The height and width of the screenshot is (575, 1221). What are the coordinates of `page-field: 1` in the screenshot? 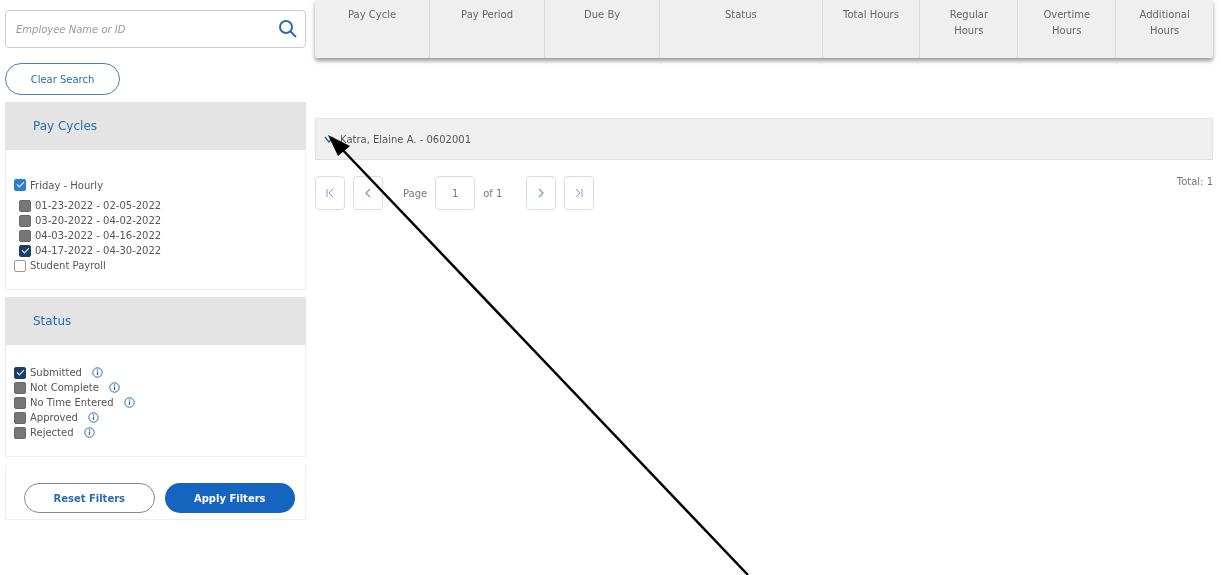 It's located at (455, 193).